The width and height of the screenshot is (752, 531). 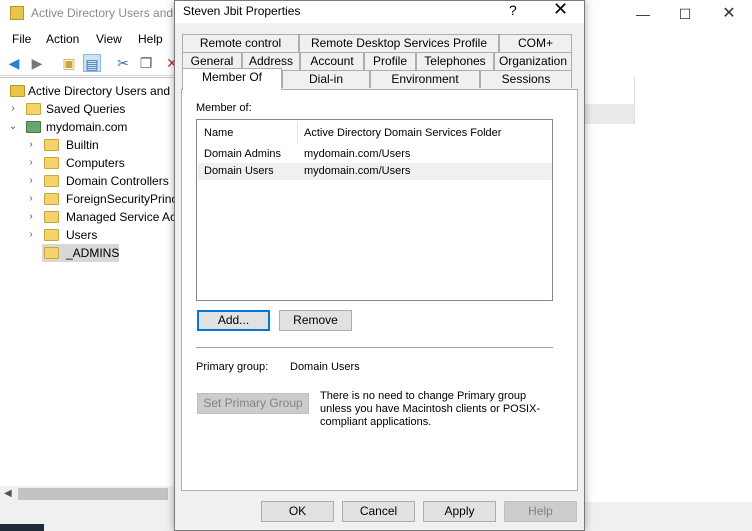 I want to click on tree-computers: › Computers, so click(x=100, y=163).